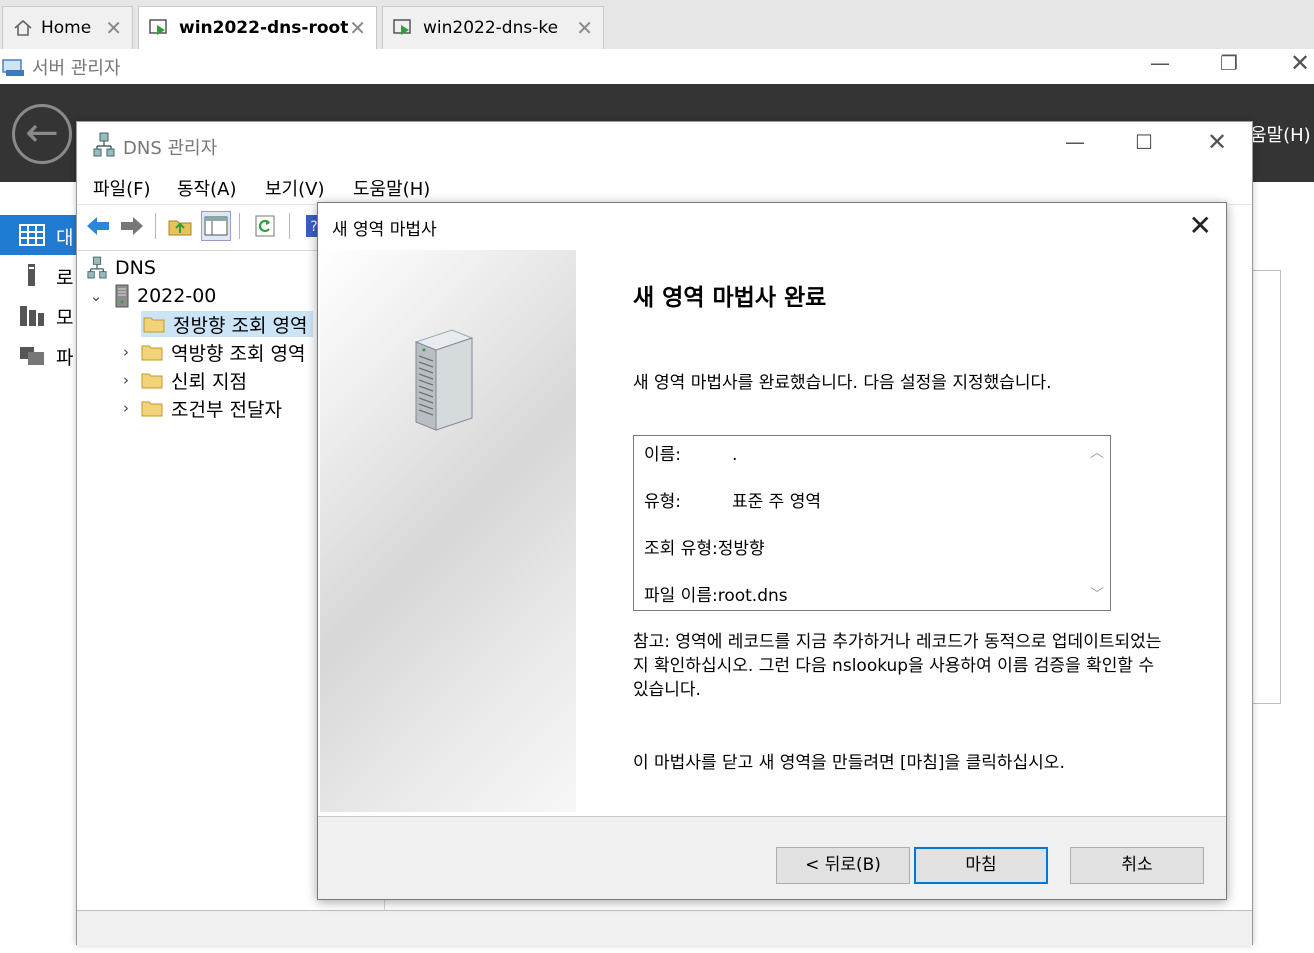 The width and height of the screenshot is (1314, 953). I want to click on nav-item-dashboard: 대, so click(39, 235).